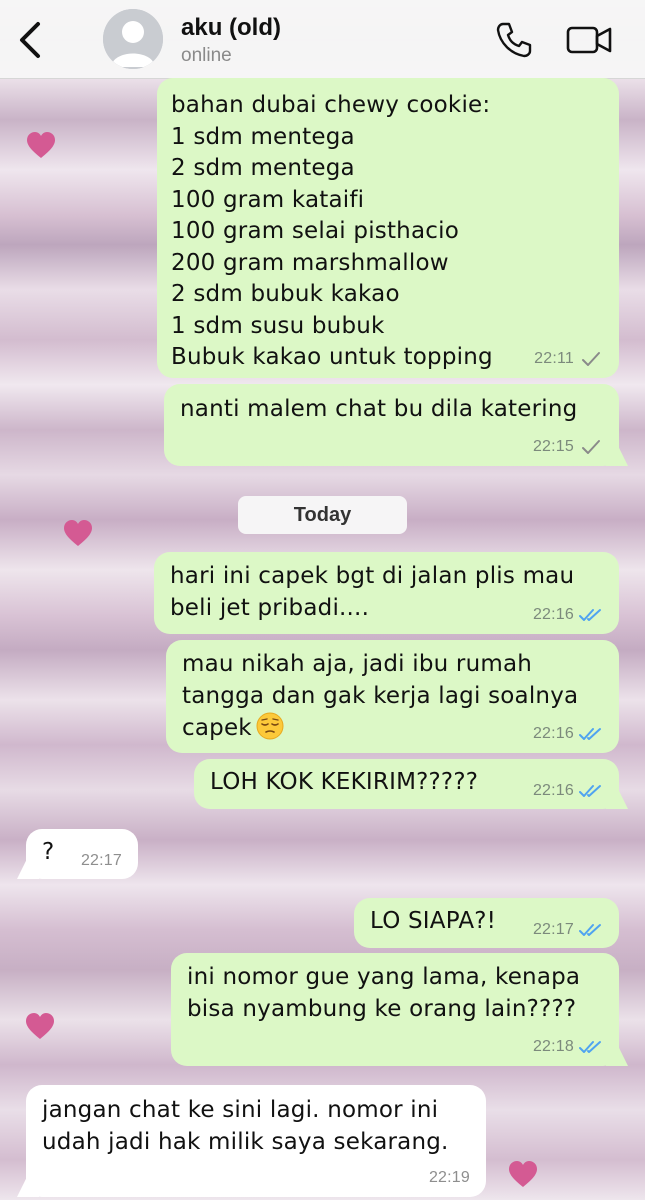  What do you see at coordinates (379, 409) in the screenshot?
I see `message-text: nanti malem chat bu dila katering` at bounding box center [379, 409].